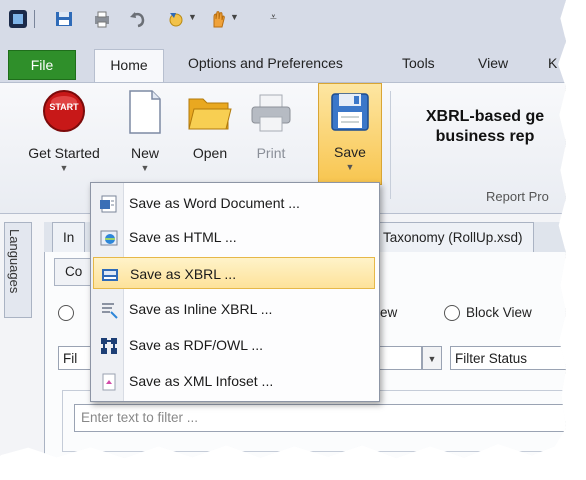 Image resolution: width=586 pixels, height=480 pixels. I want to click on printer-icon, so click(271, 113).